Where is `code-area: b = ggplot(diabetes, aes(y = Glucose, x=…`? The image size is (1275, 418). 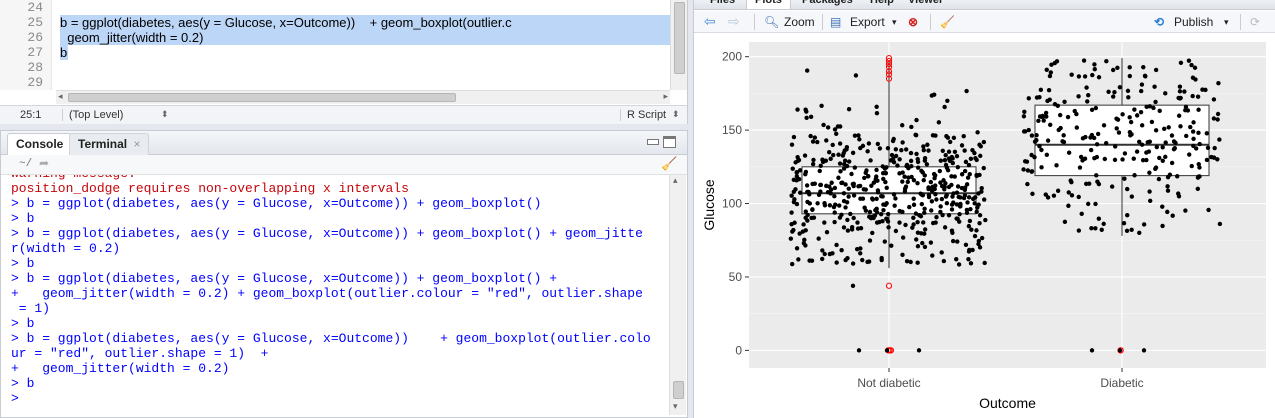 code-area: b = ggplot(diabetes, aes(y = Glucose, x=… is located at coordinates (363, 45).